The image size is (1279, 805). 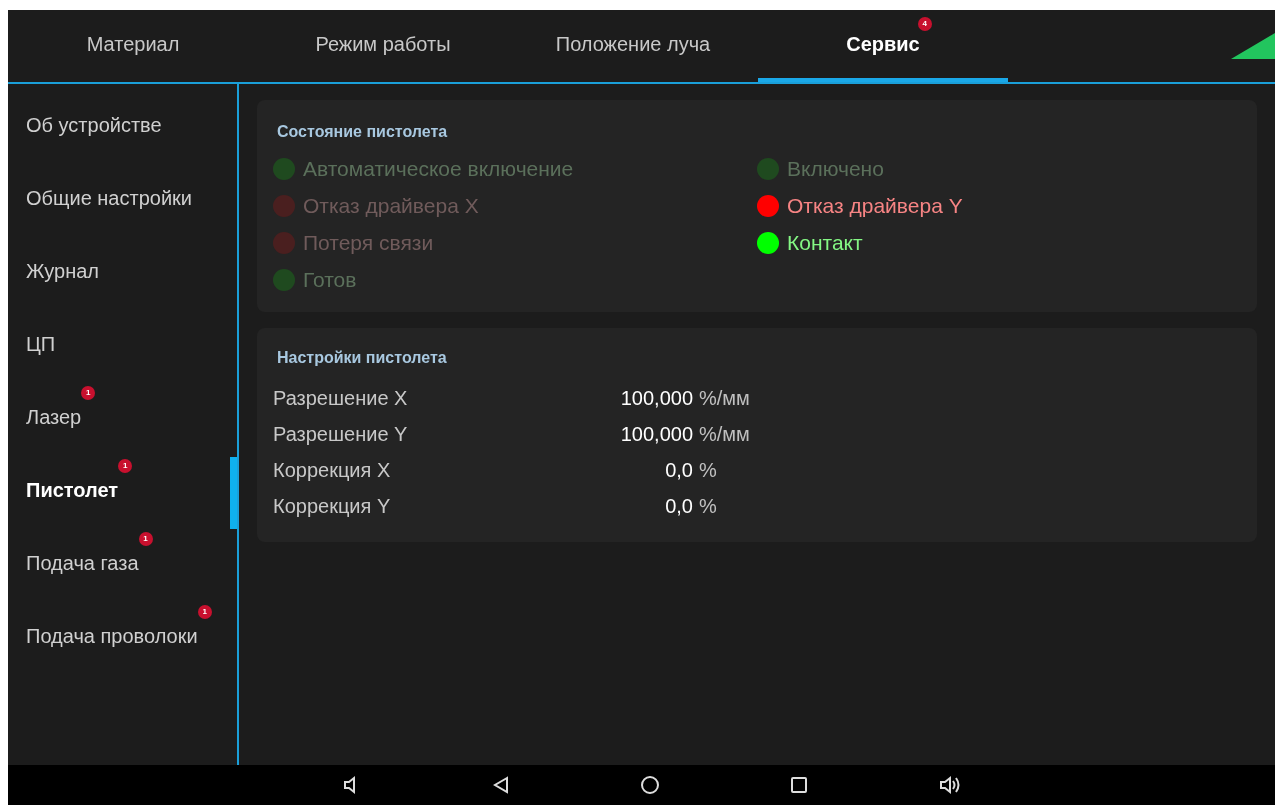 I want to click on home-icon, so click(x=649, y=785).